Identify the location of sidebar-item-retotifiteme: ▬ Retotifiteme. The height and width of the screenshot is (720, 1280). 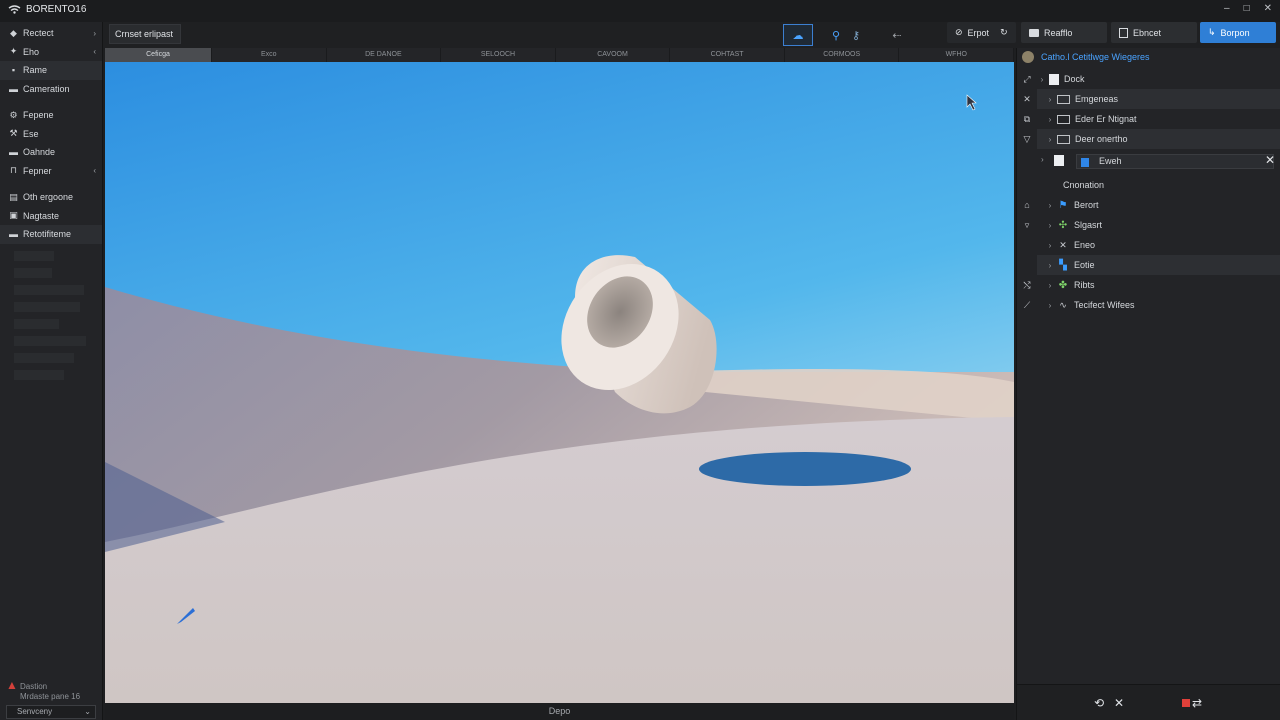
(51, 234).